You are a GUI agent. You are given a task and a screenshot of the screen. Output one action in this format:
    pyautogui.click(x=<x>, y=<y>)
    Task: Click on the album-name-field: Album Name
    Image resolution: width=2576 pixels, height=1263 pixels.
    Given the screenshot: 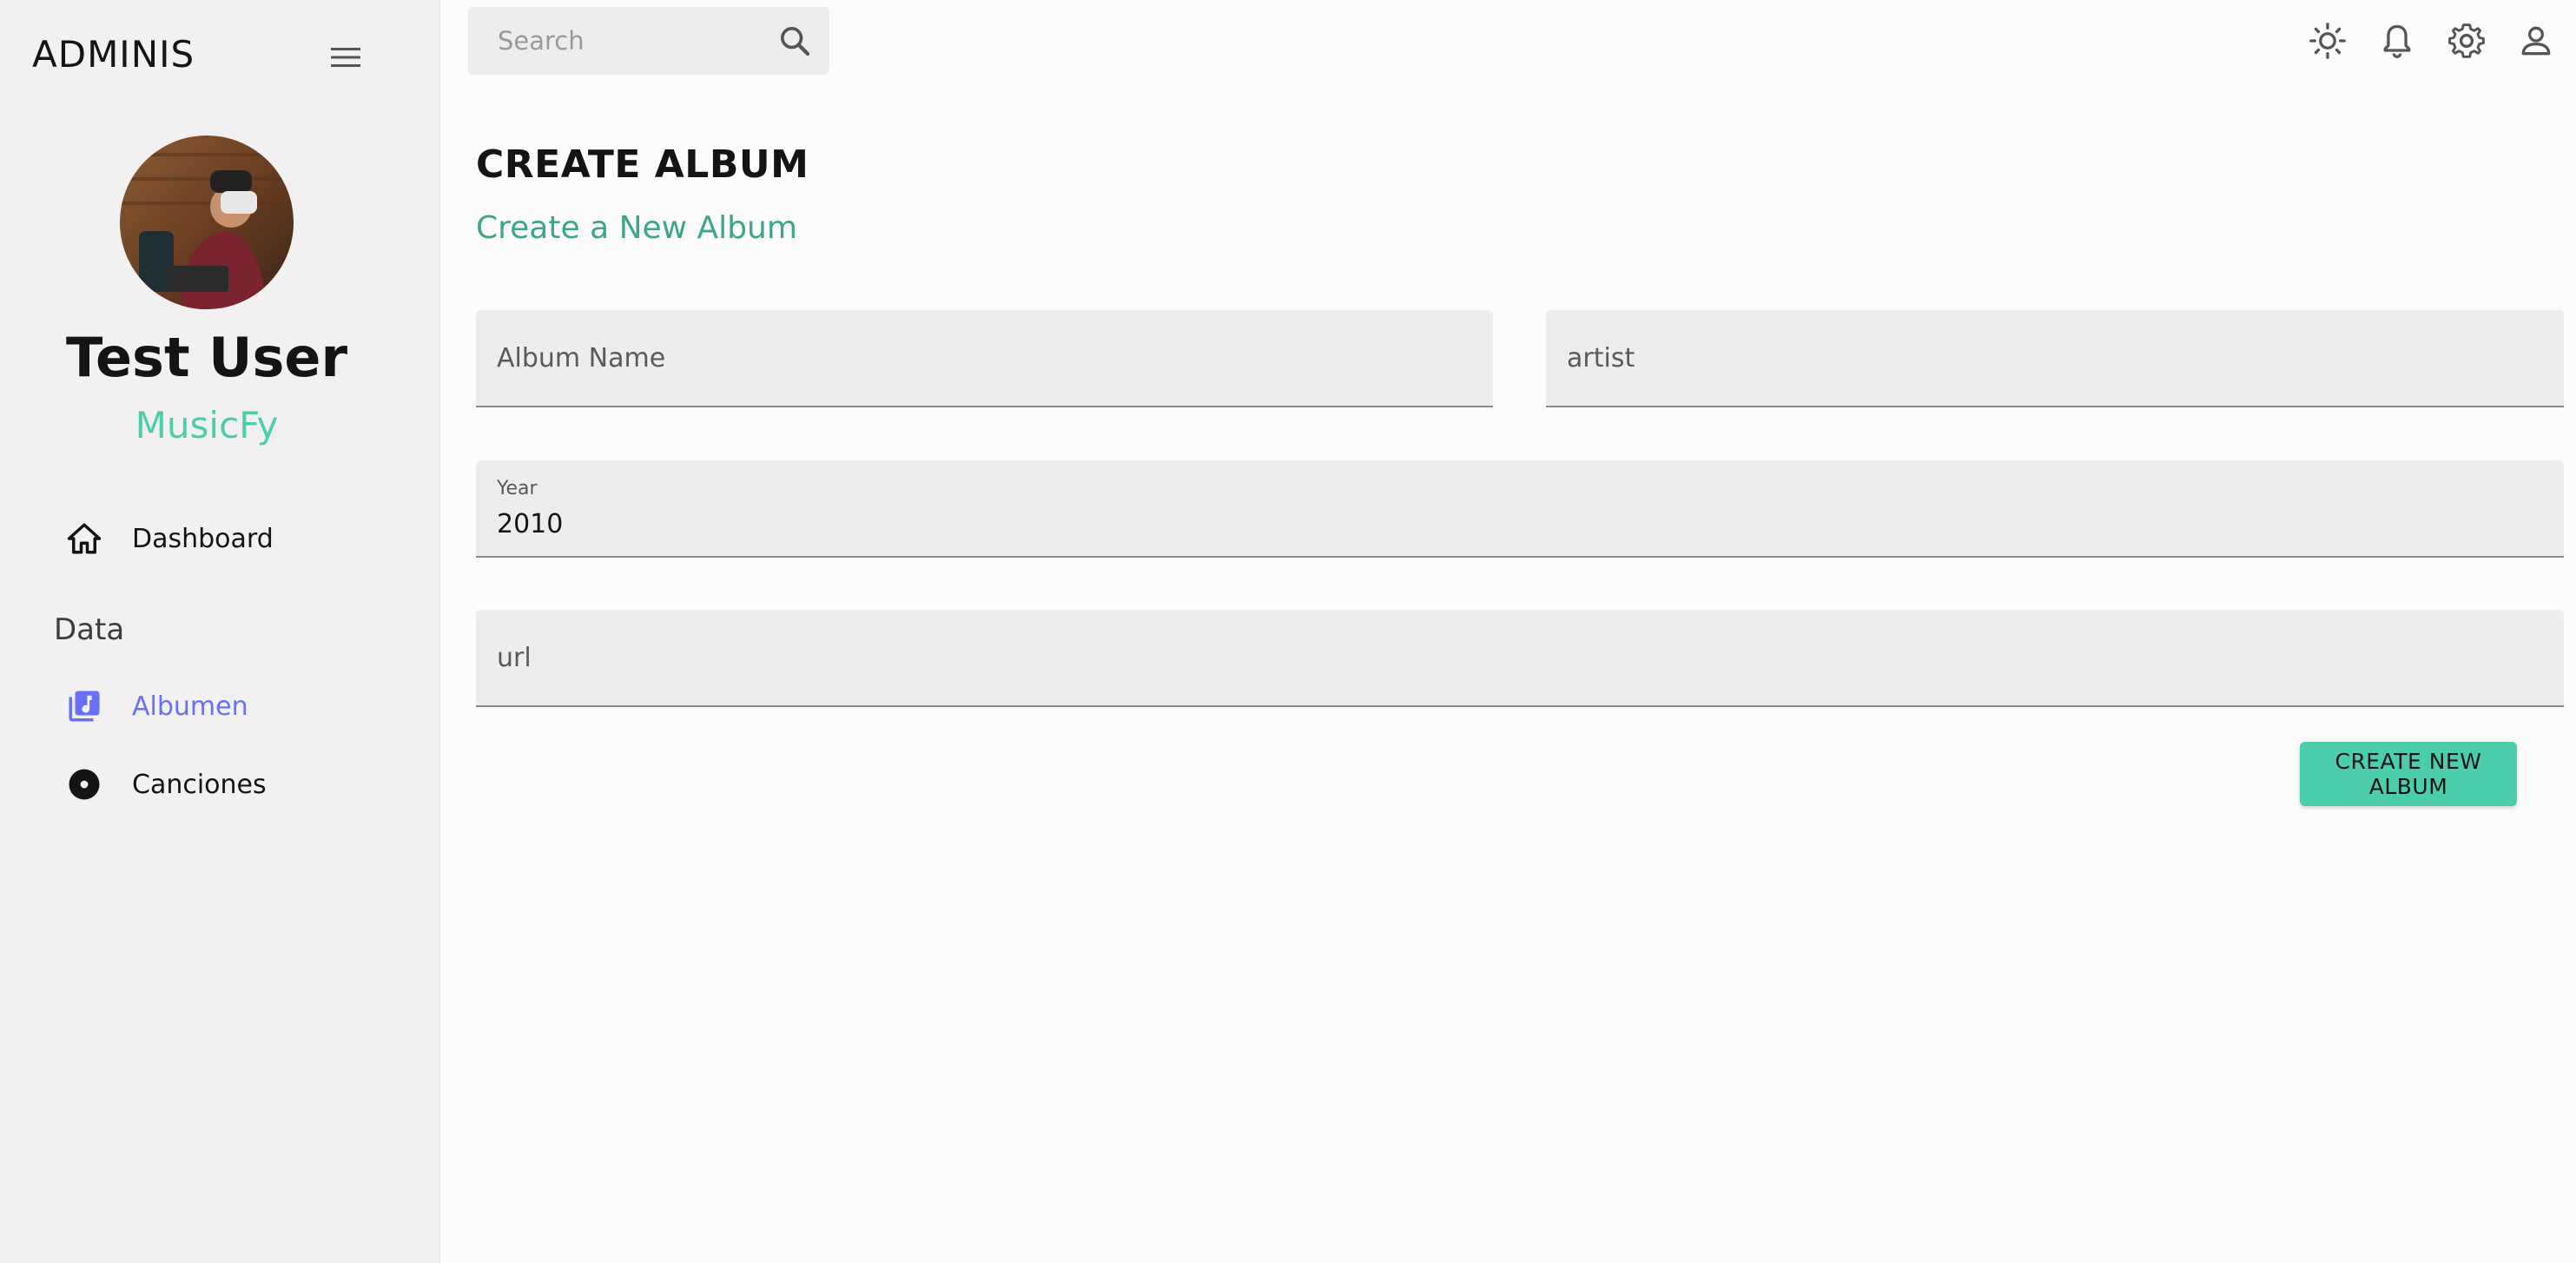 What is the action you would take?
    pyautogui.click(x=984, y=358)
    